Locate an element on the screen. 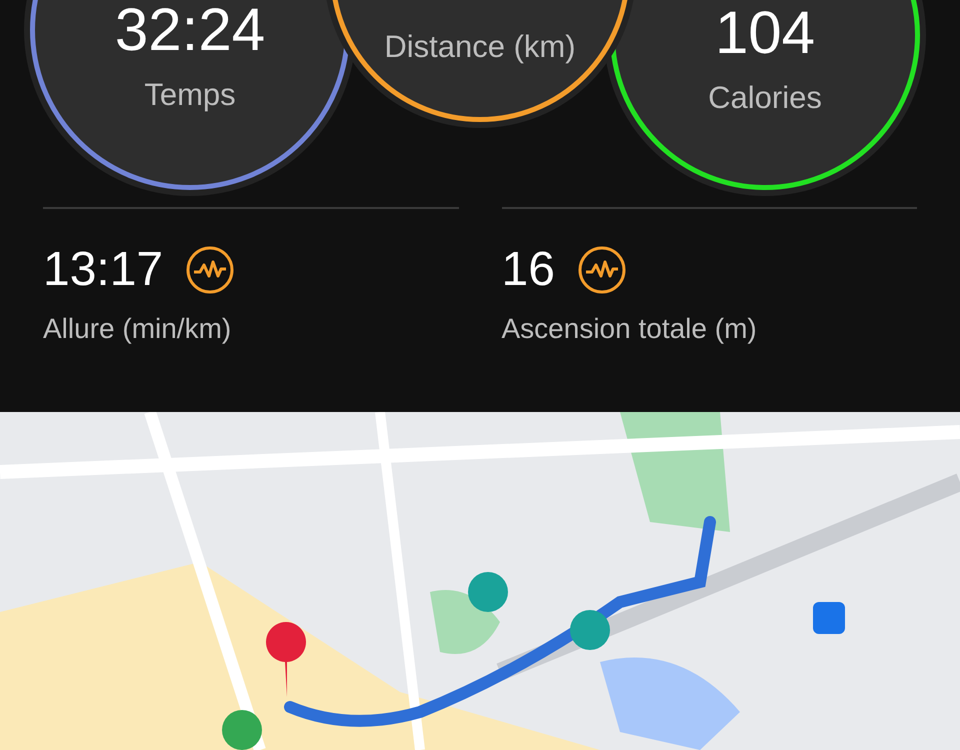 The width and height of the screenshot is (960, 750). stat-label: Allure (min/km) is located at coordinates (137, 329).